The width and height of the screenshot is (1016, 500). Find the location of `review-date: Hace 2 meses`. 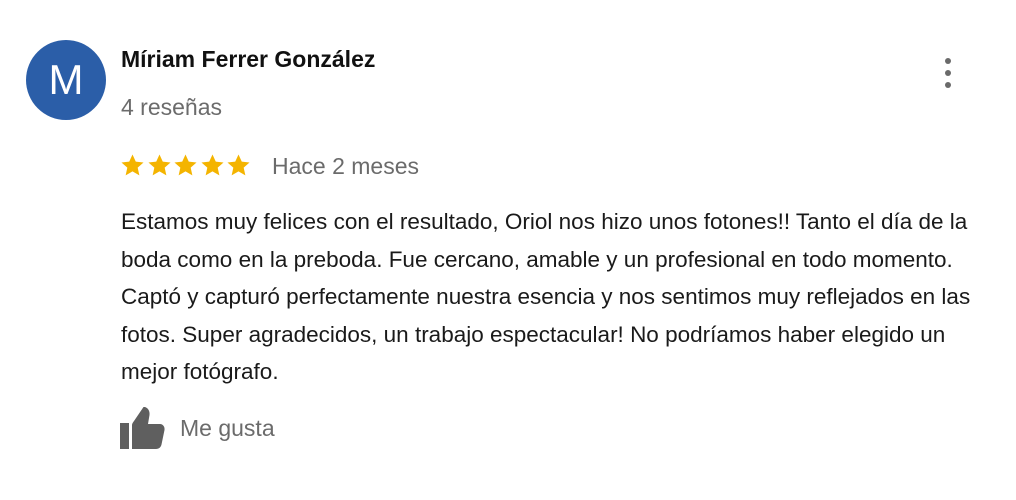

review-date: Hace 2 meses is located at coordinates (346, 166).